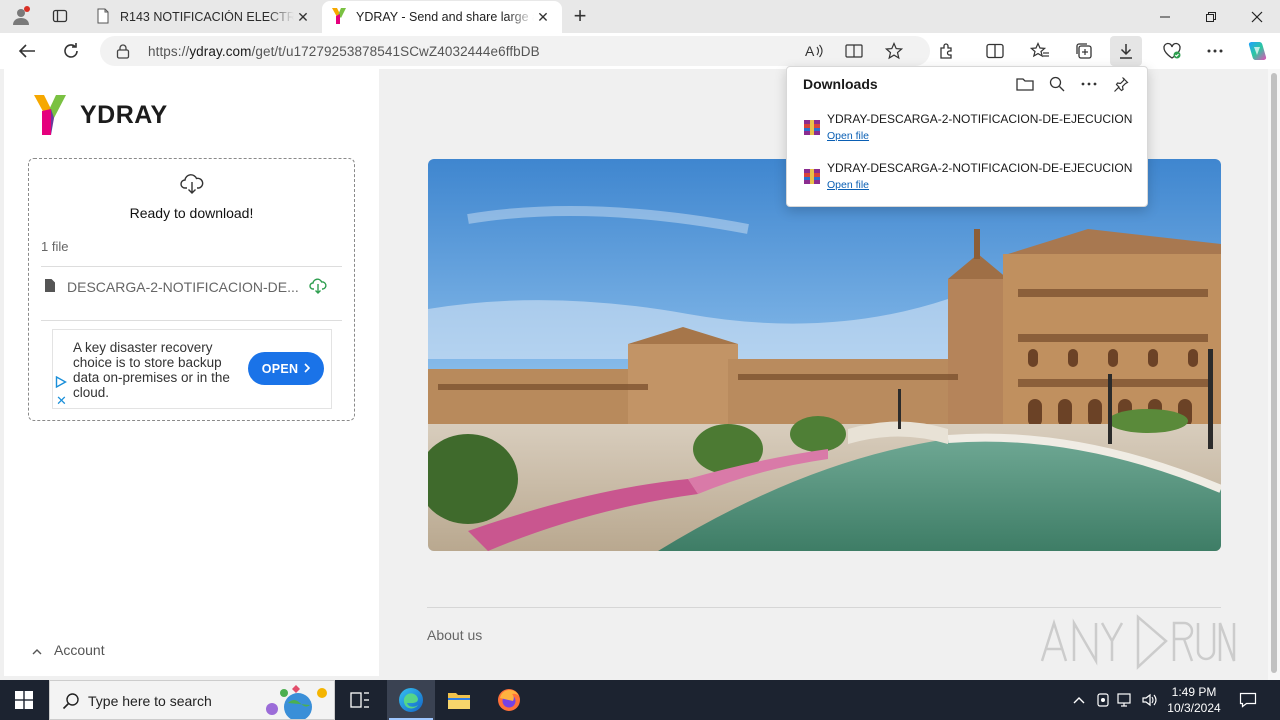 Image resolution: width=1280 pixels, height=720 pixels. Describe the element at coordinates (995, 51) in the screenshot. I see `split-screen-icon` at that location.